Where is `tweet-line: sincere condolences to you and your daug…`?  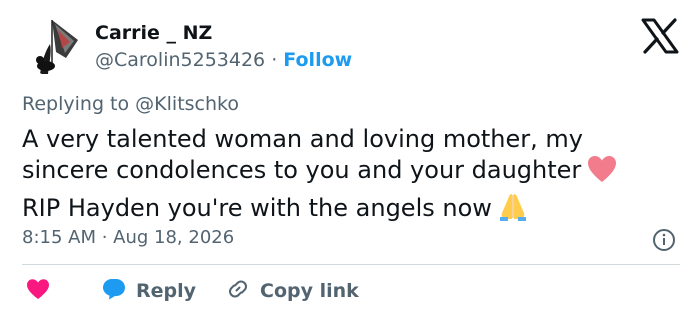 tweet-line: sincere condolences to you and your daug… is located at coordinates (352, 173).